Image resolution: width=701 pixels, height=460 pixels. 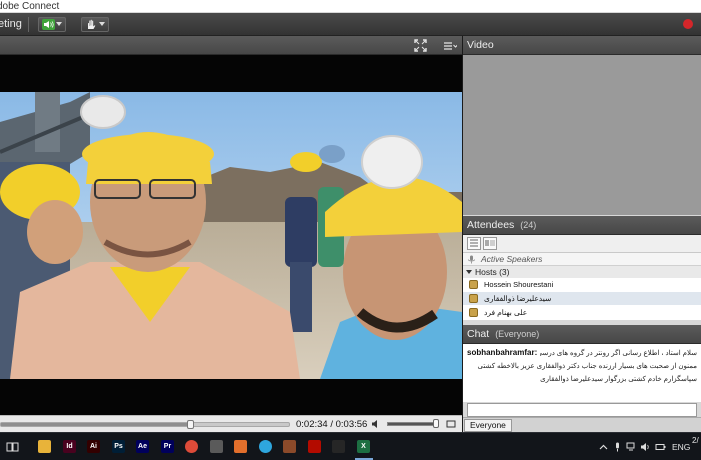 I want to click on file-explorer-icon, so click(x=44, y=446).